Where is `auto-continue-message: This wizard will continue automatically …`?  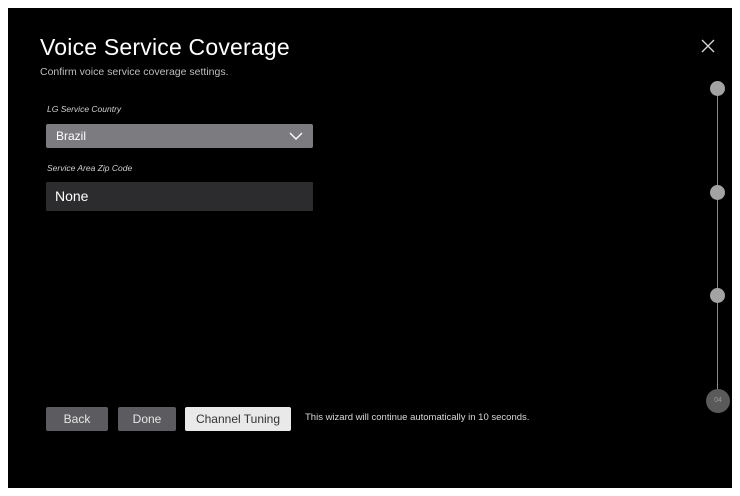 auto-continue-message: This wizard will continue automatically … is located at coordinates (417, 417).